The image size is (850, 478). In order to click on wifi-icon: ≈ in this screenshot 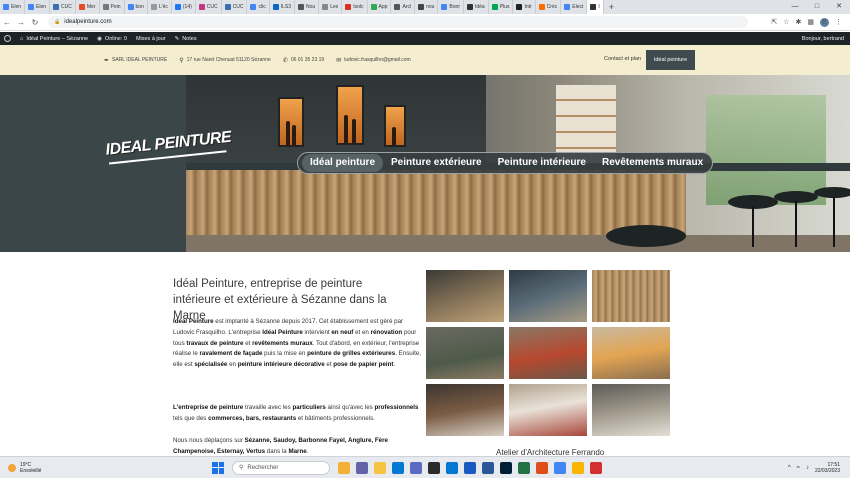, I will do `click(798, 468)`.